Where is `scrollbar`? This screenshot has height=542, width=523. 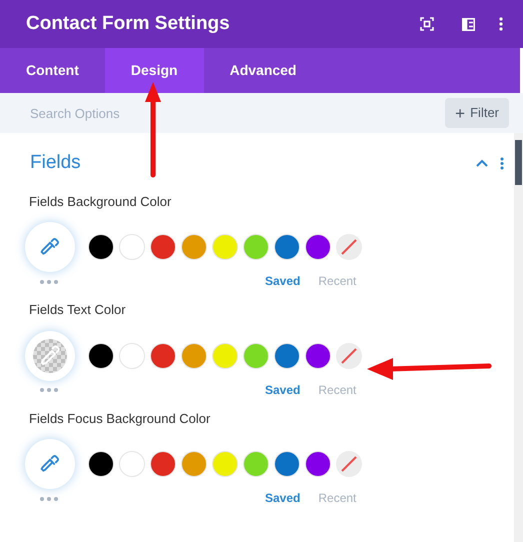 scrollbar is located at coordinates (518, 337).